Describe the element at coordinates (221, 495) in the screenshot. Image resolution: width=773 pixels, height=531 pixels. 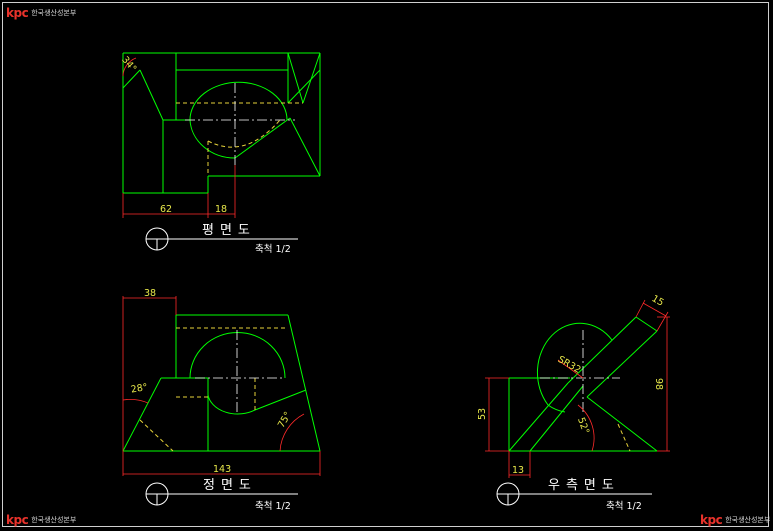
I see `front-title-block: 정면도 축척 1/2` at that location.